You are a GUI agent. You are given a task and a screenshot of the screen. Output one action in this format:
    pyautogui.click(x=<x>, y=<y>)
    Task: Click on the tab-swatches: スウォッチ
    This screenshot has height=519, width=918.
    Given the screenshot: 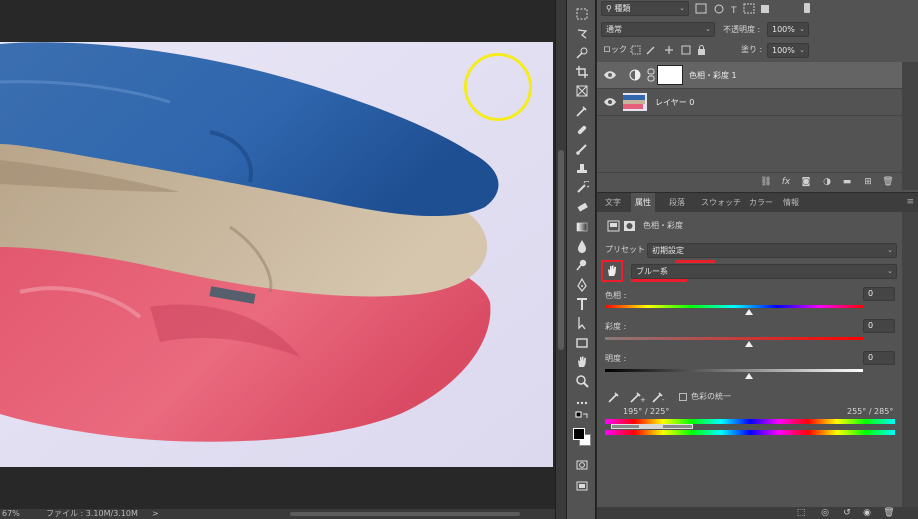 What is the action you would take?
    pyautogui.click(x=721, y=203)
    